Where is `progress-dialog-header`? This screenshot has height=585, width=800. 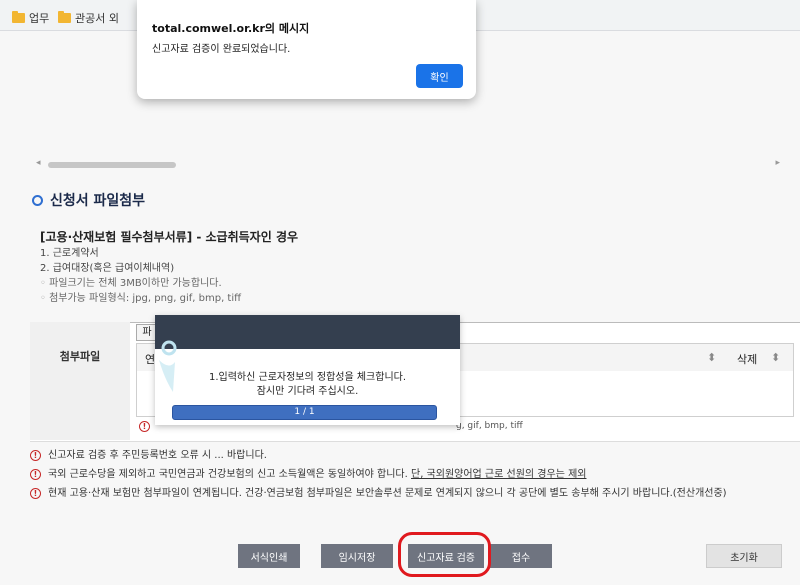 progress-dialog-header is located at coordinates (307, 332).